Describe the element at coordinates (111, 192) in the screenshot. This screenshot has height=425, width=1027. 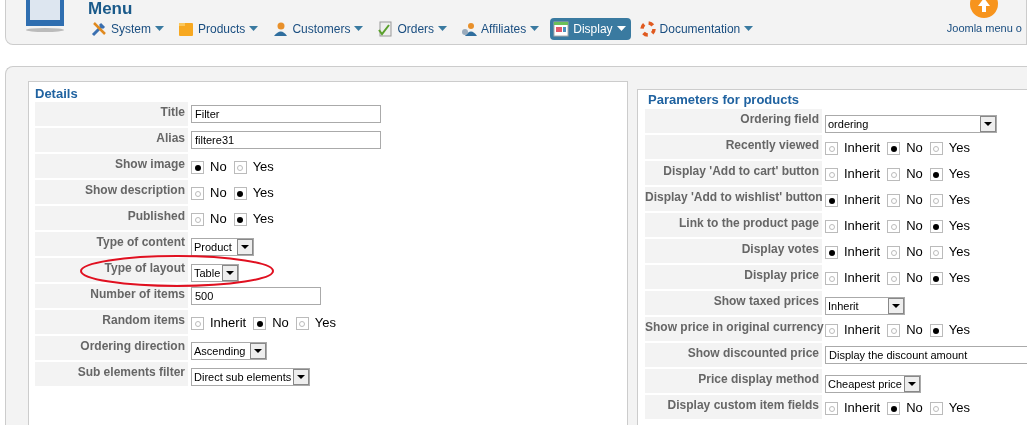
I see `field-label: Show description` at that location.